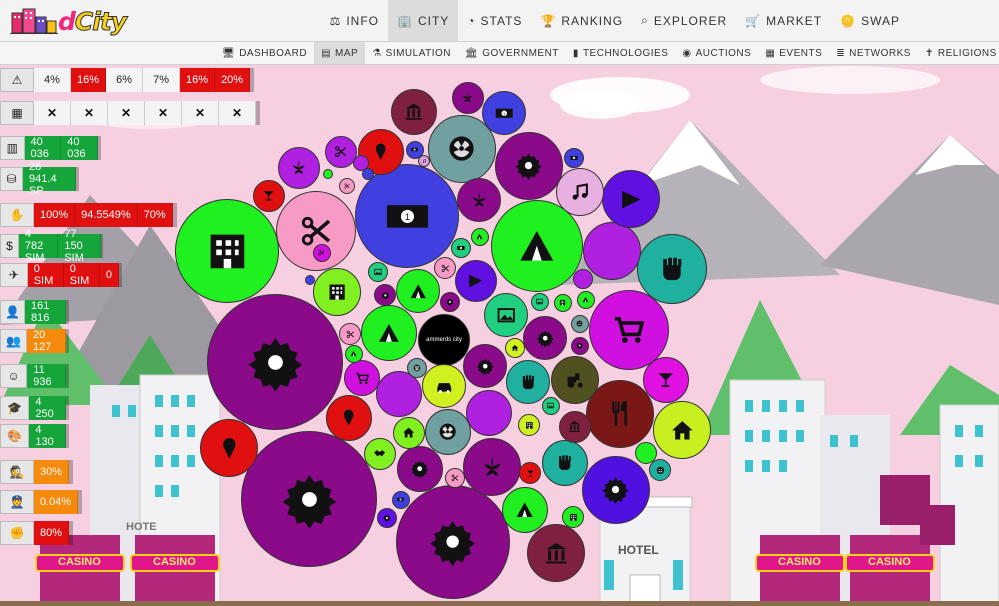  Describe the element at coordinates (380, 454) in the screenshot. I see `map-bubble-market-handshake` at that location.